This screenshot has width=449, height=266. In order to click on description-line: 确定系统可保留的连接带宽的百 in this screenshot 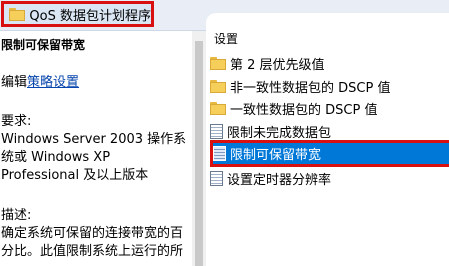, I will do `click(92, 233)`.